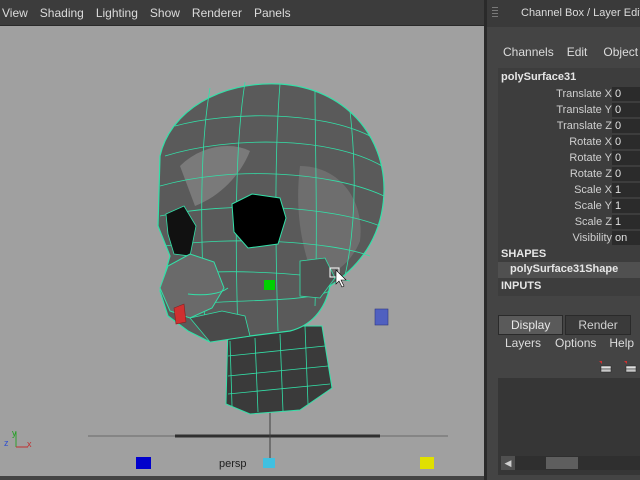 This screenshot has width=640, height=480. What do you see at coordinates (598, 325) in the screenshot?
I see `tab-render: Render` at bounding box center [598, 325].